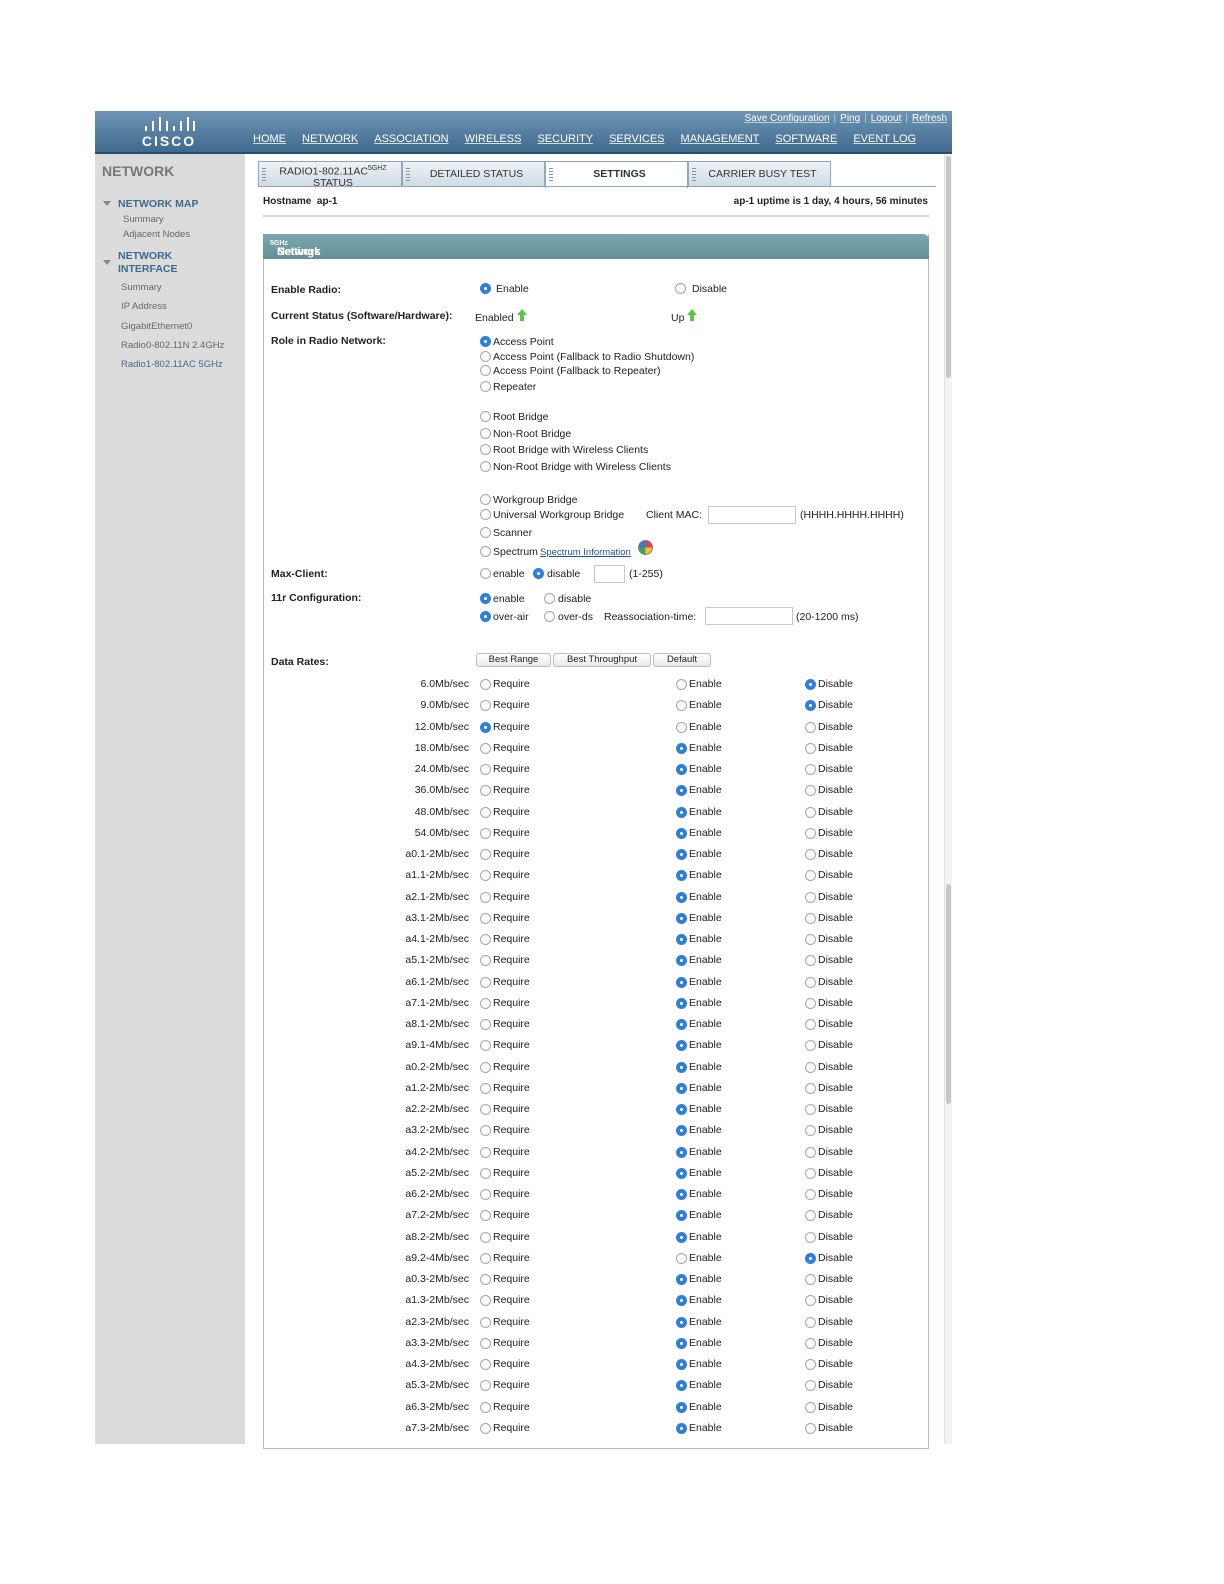  I want to click on nav-network: NETWORK, so click(330, 139).